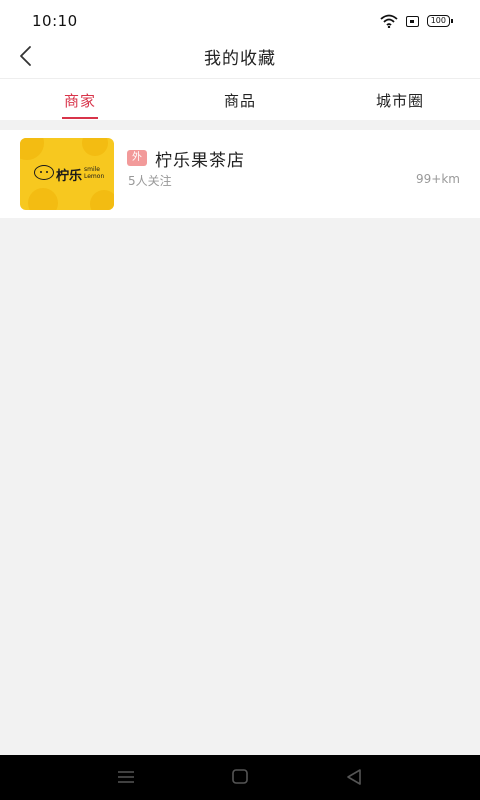  I want to click on menu-icon, so click(126, 777).